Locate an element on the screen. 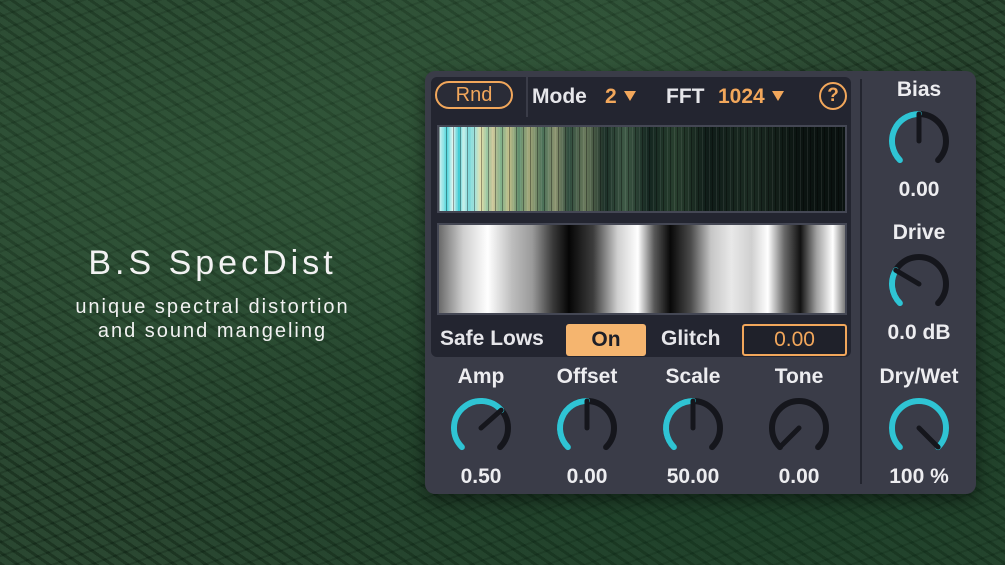  knob-tone: Tone 0.00 is located at coordinates (799, 427).